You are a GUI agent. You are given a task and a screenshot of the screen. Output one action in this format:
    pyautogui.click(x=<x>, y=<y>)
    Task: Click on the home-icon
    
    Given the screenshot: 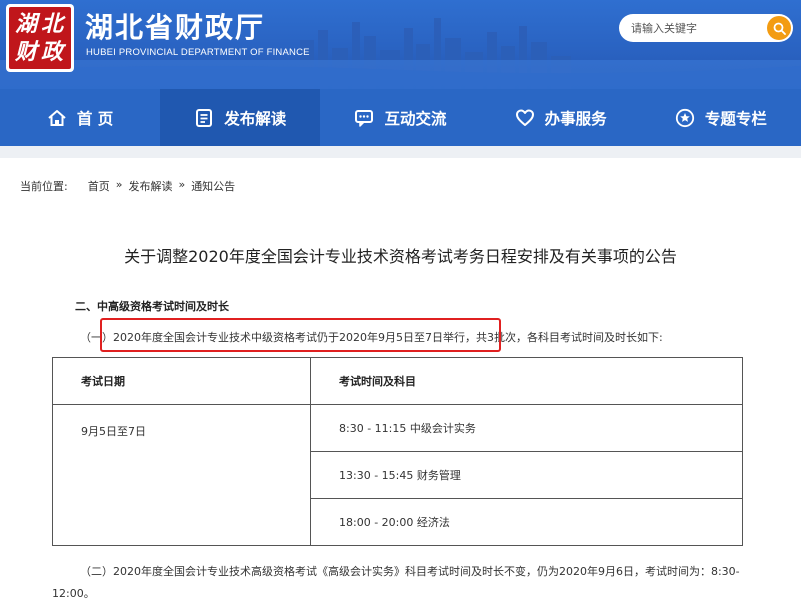 What is the action you would take?
    pyautogui.click(x=57, y=118)
    